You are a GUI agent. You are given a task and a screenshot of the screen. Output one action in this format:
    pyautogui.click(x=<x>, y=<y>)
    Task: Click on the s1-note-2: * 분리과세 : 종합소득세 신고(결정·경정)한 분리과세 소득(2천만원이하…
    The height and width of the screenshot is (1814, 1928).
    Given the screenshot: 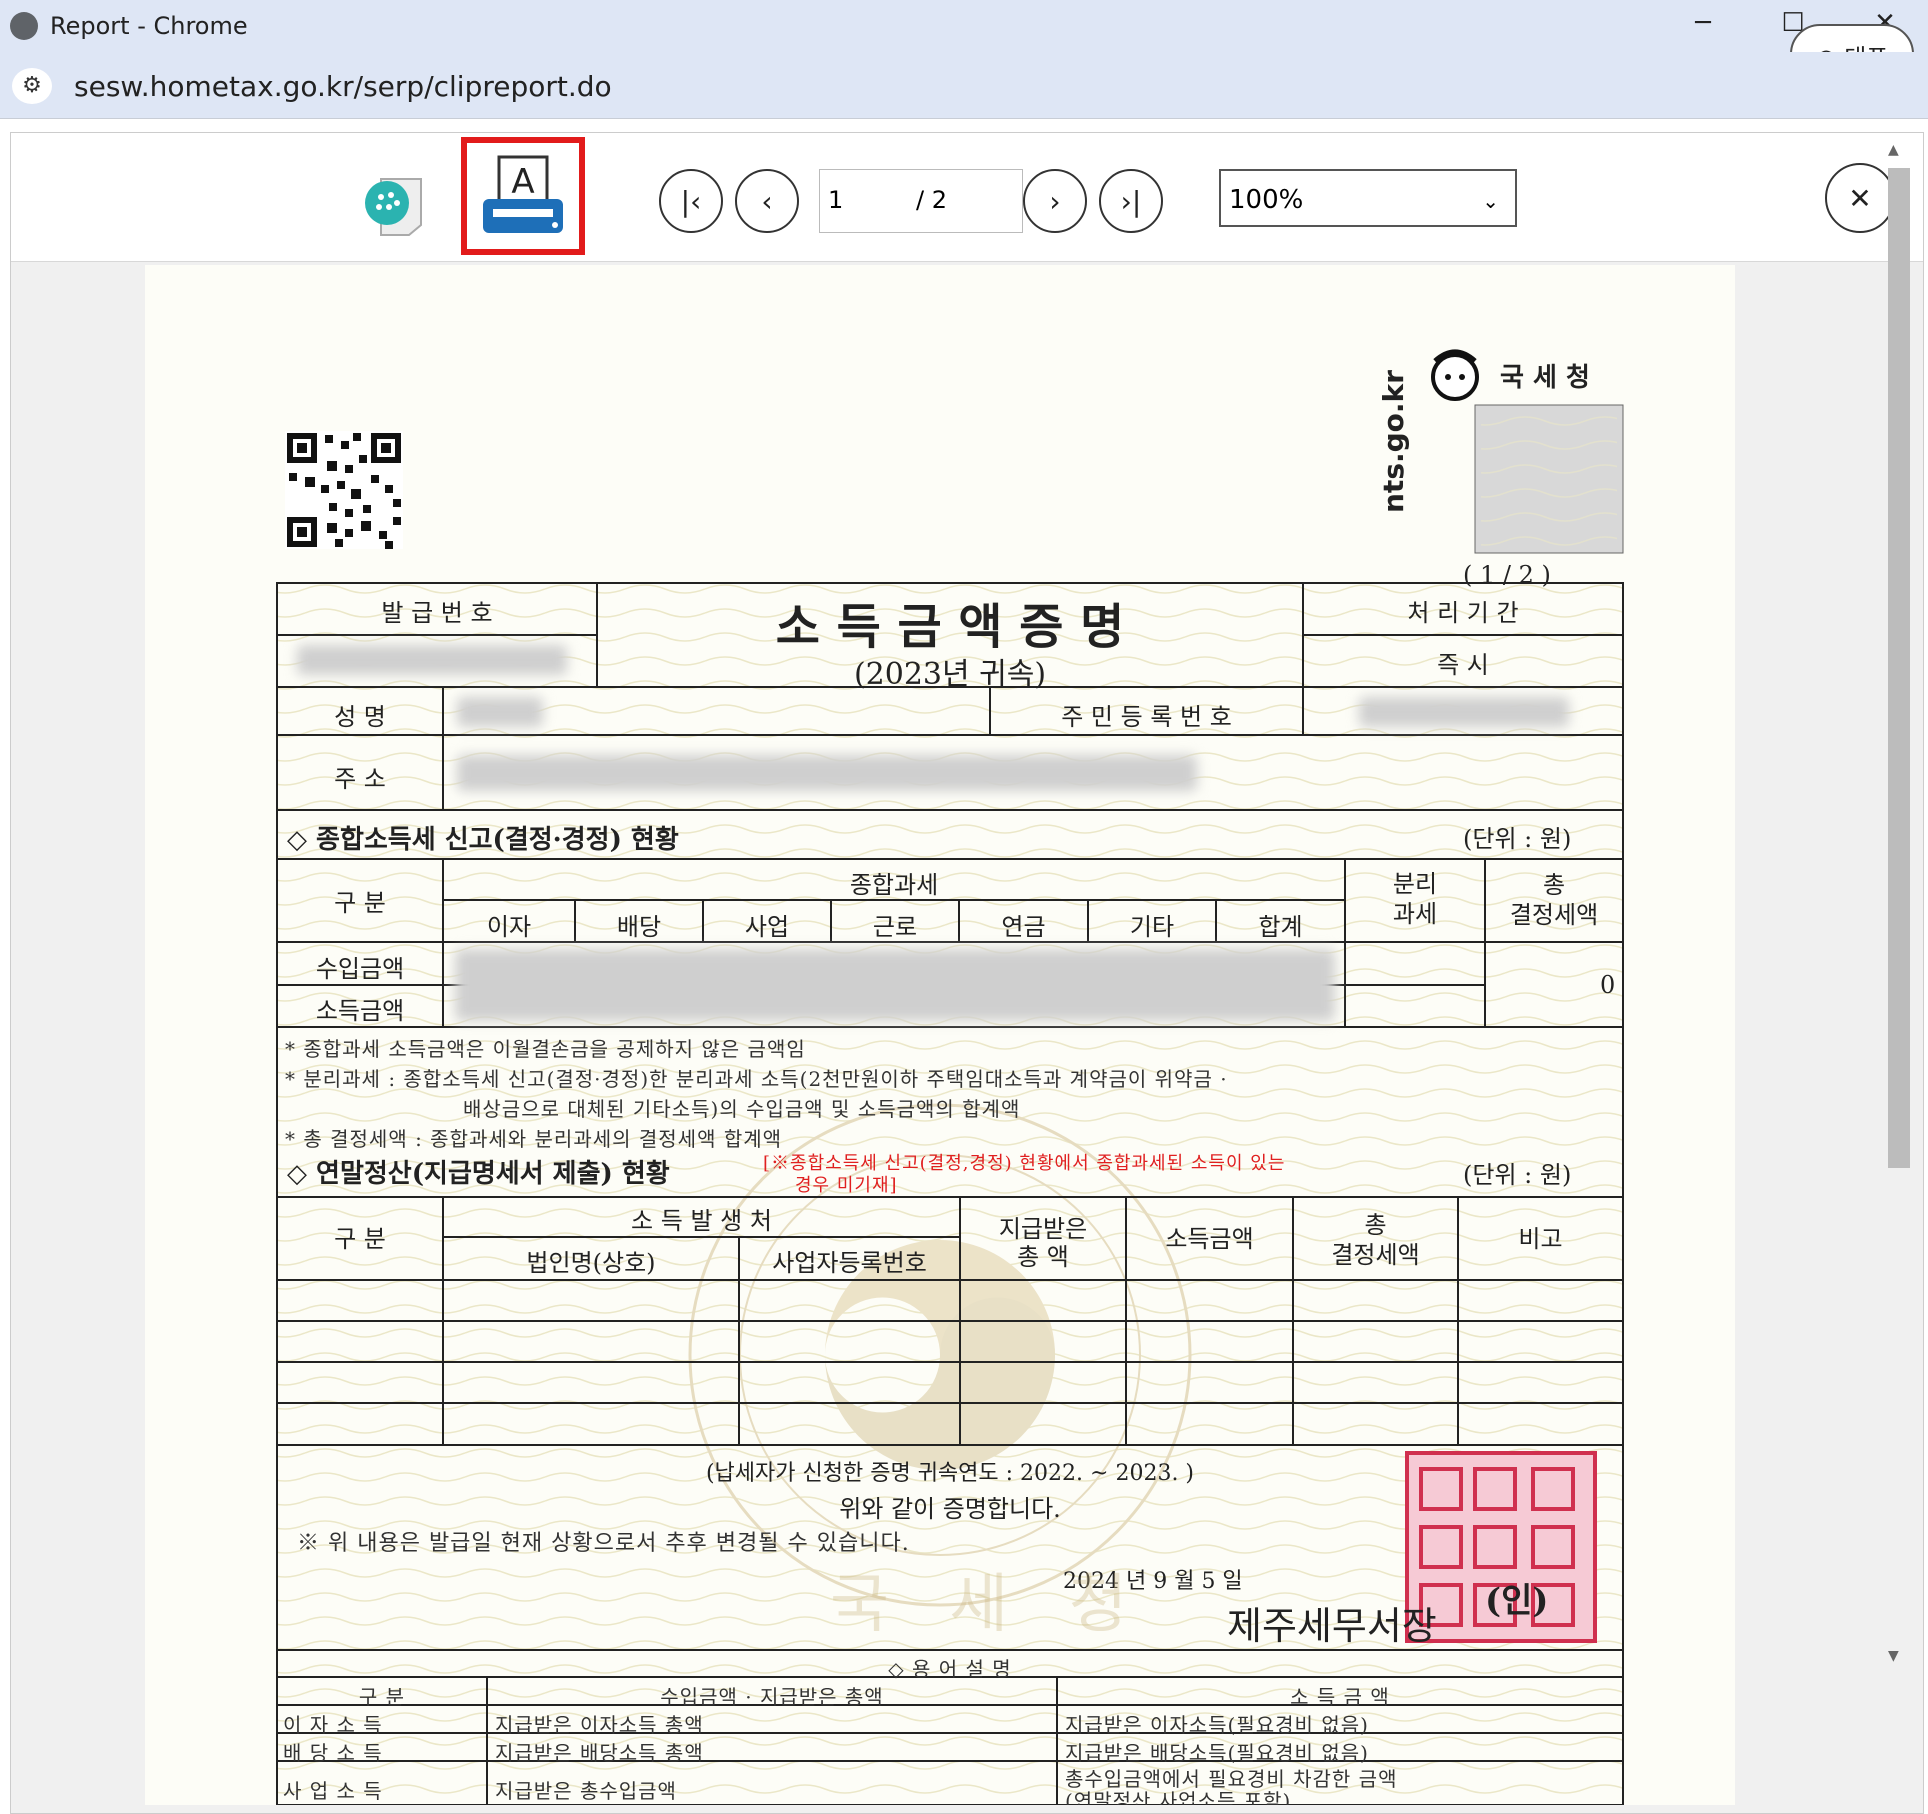 What is the action you would take?
    pyautogui.click(x=756, y=1079)
    